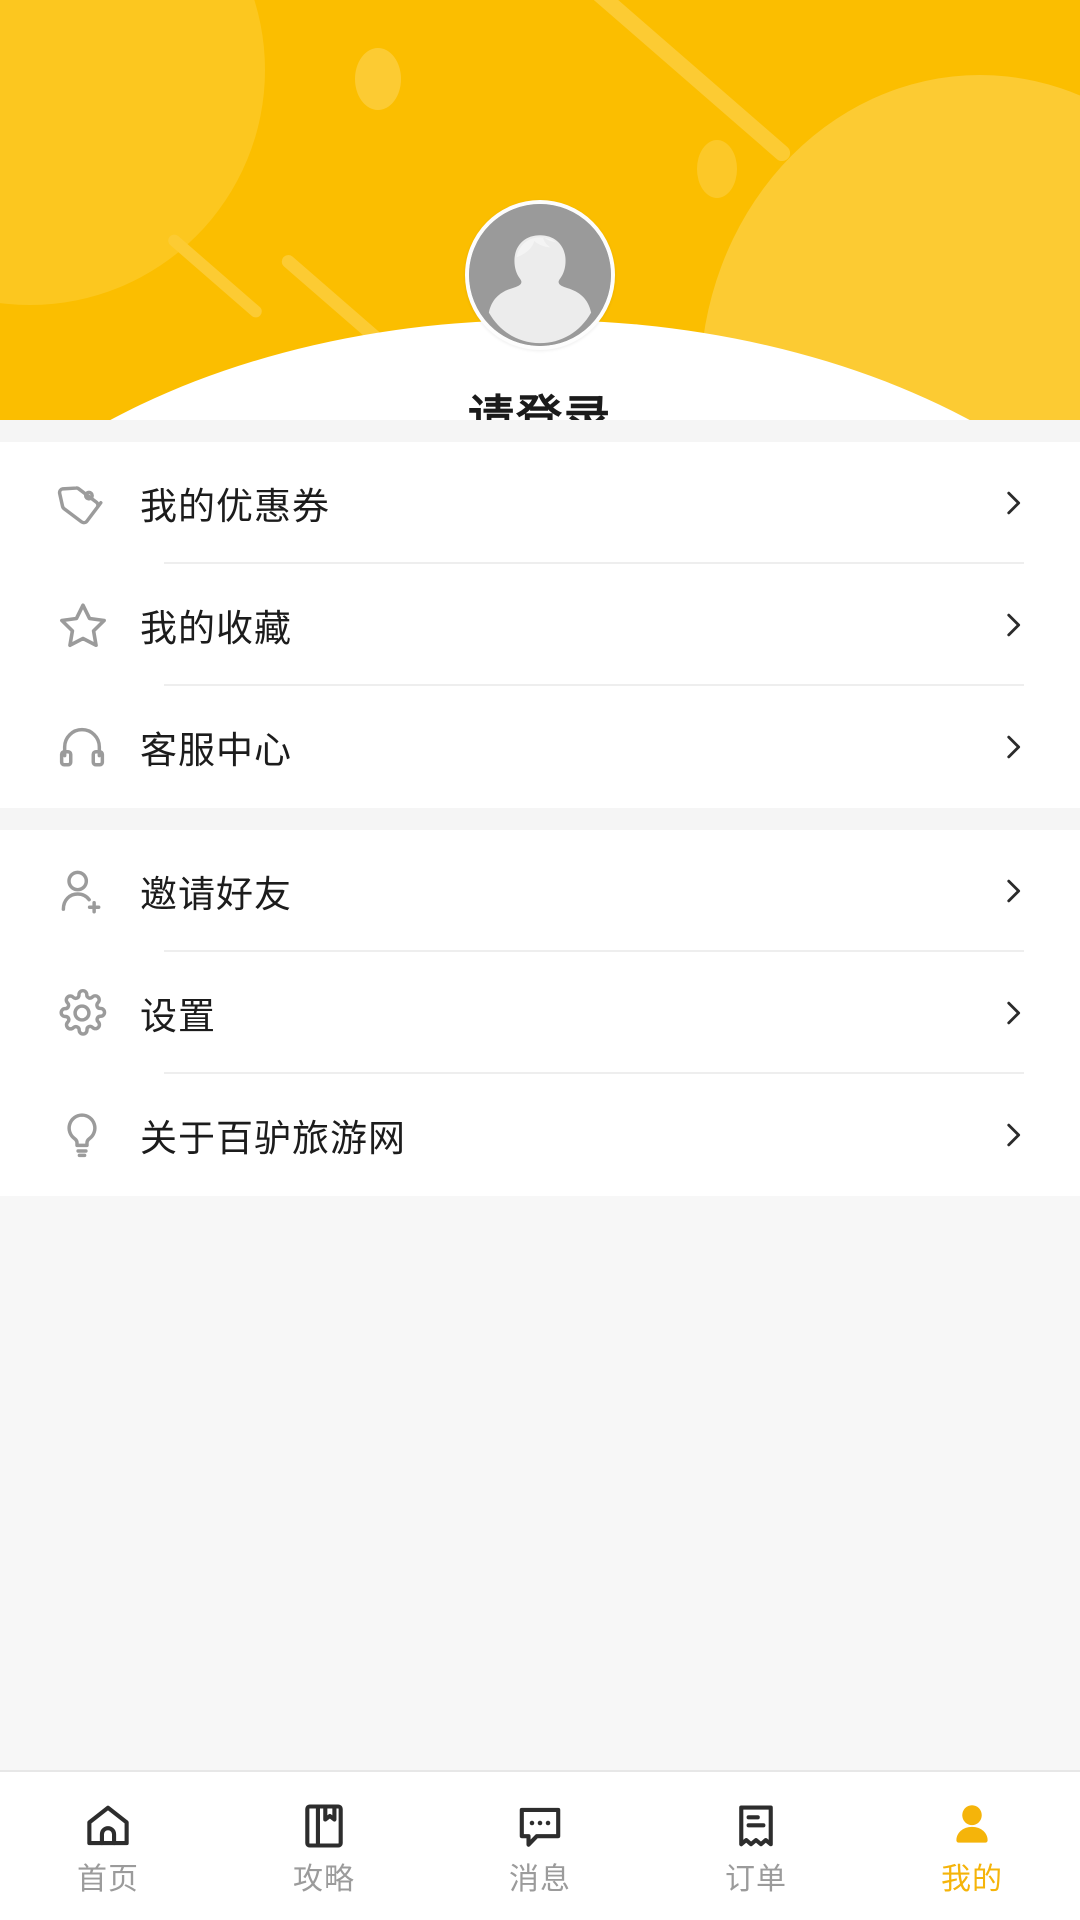  I want to click on tab-orders: 订单, so click(756, 1846).